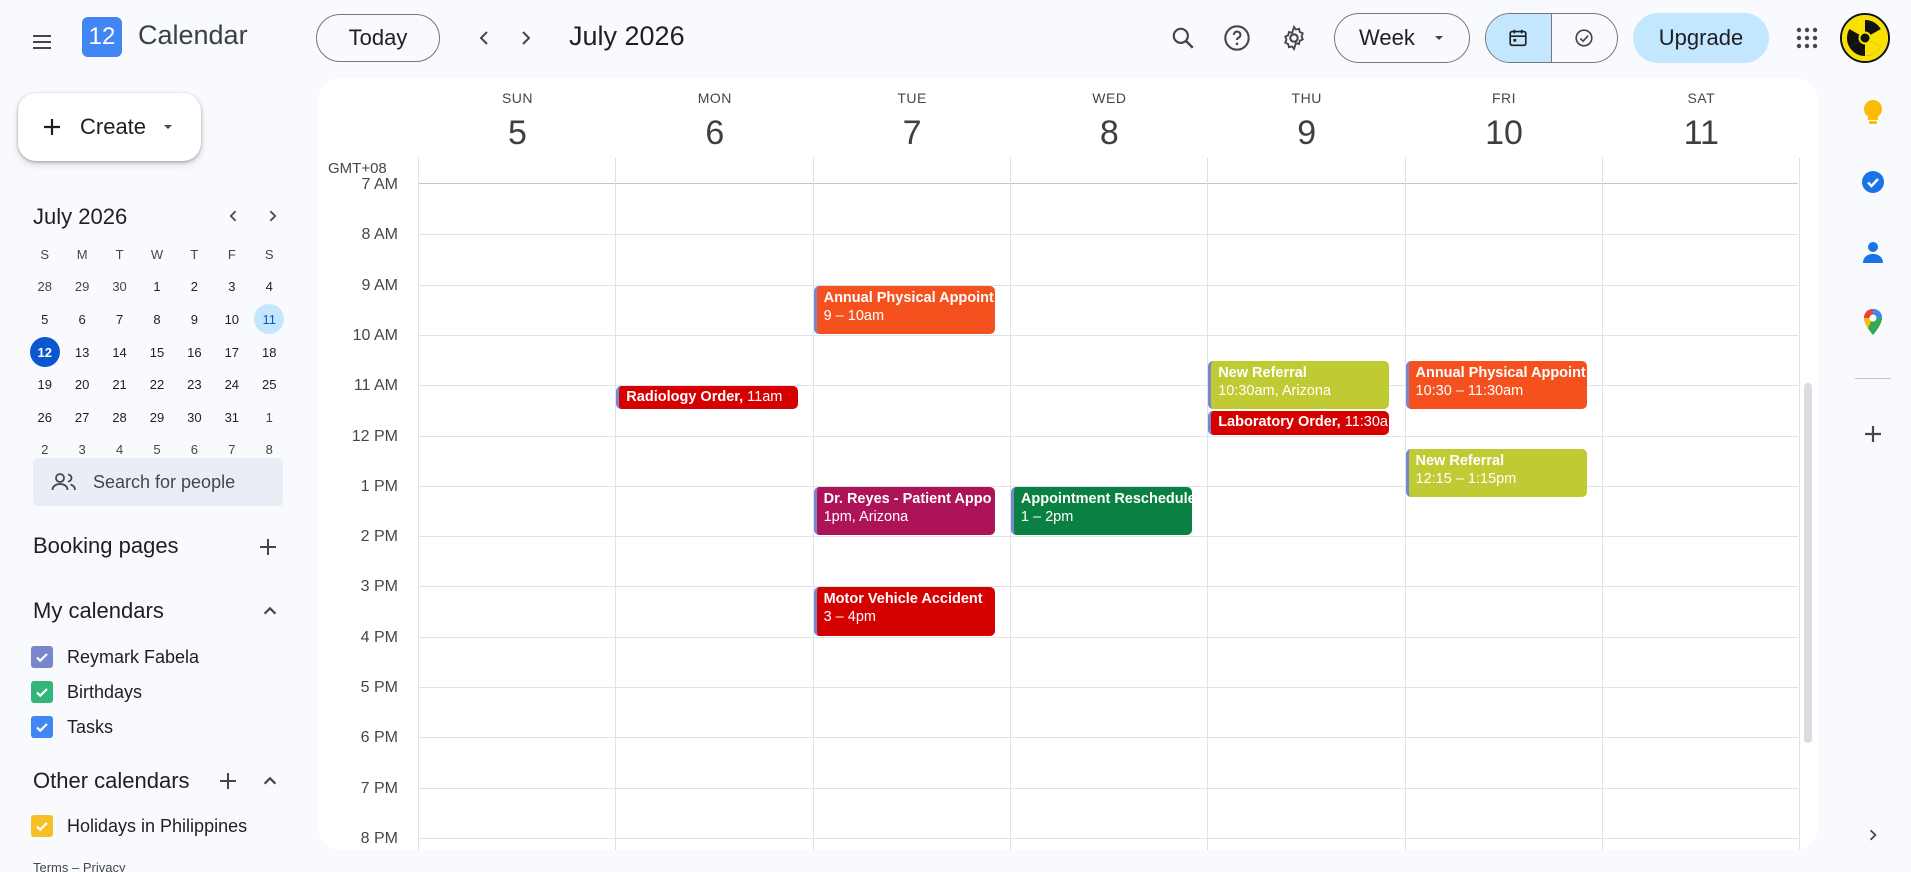 The image size is (1911, 872). I want to click on previous-week-button, so click(485, 38).